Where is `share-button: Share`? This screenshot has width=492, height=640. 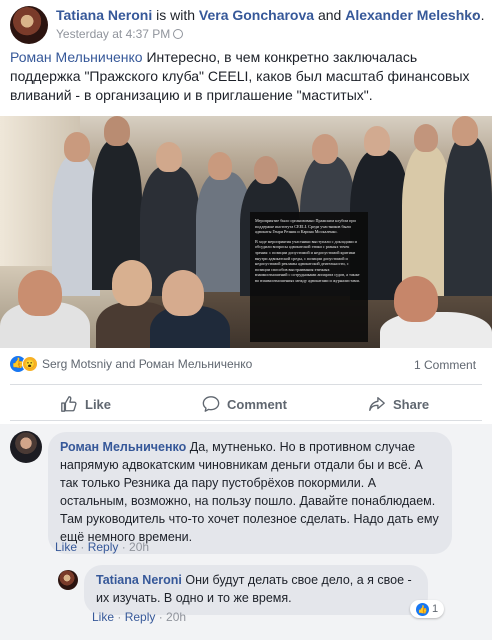
share-button: Share is located at coordinates (398, 404).